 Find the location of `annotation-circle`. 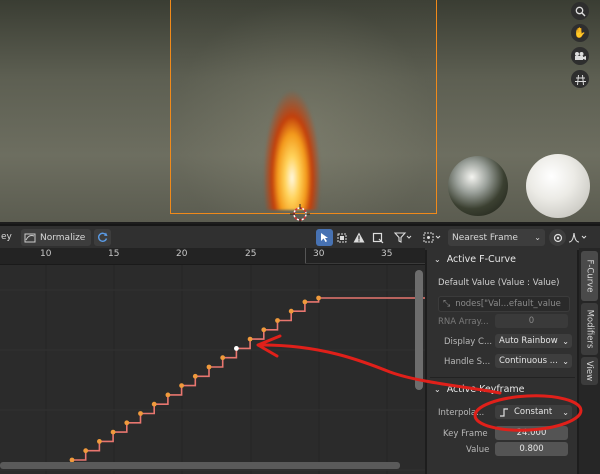

annotation-circle is located at coordinates (528, 413).